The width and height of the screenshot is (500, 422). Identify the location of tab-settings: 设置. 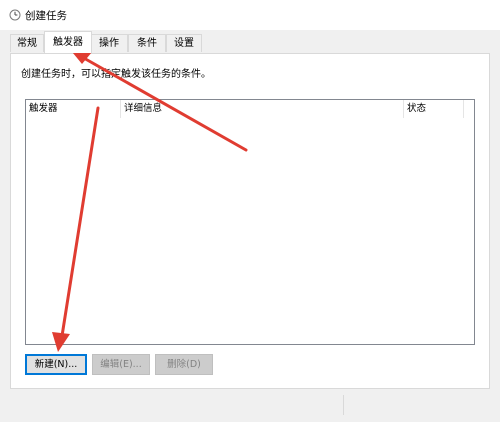
(184, 43).